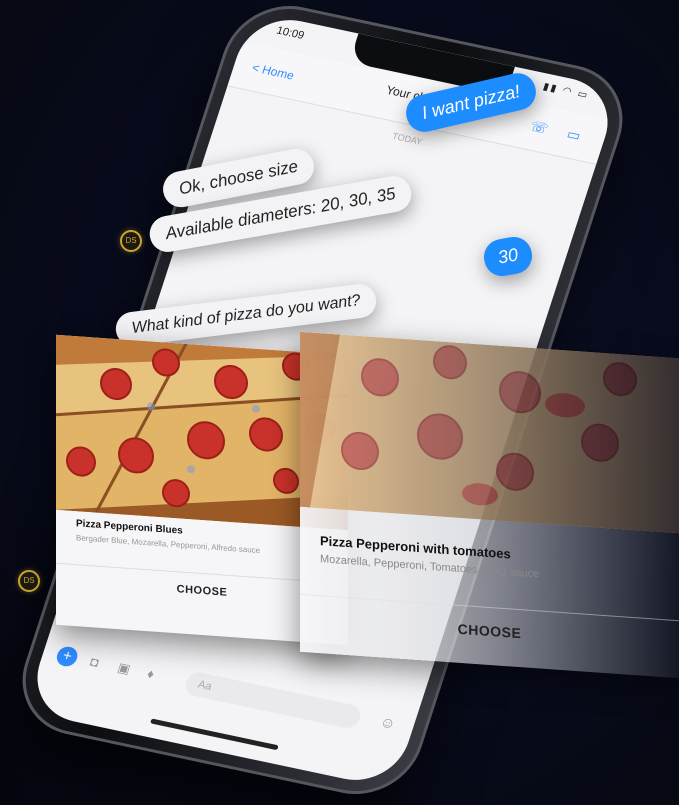 The image size is (679, 805). I want to click on message-input: Aa, so click(273, 700).